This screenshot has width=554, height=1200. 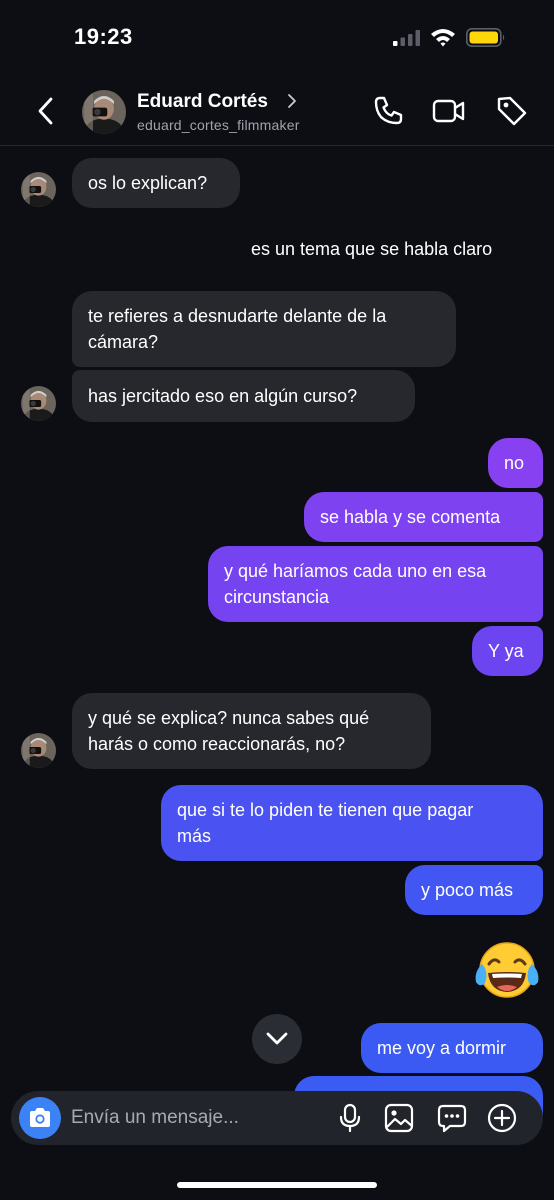 What do you see at coordinates (46, 111) in the screenshot?
I see `back-arrow-icon` at bounding box center [46, 111].